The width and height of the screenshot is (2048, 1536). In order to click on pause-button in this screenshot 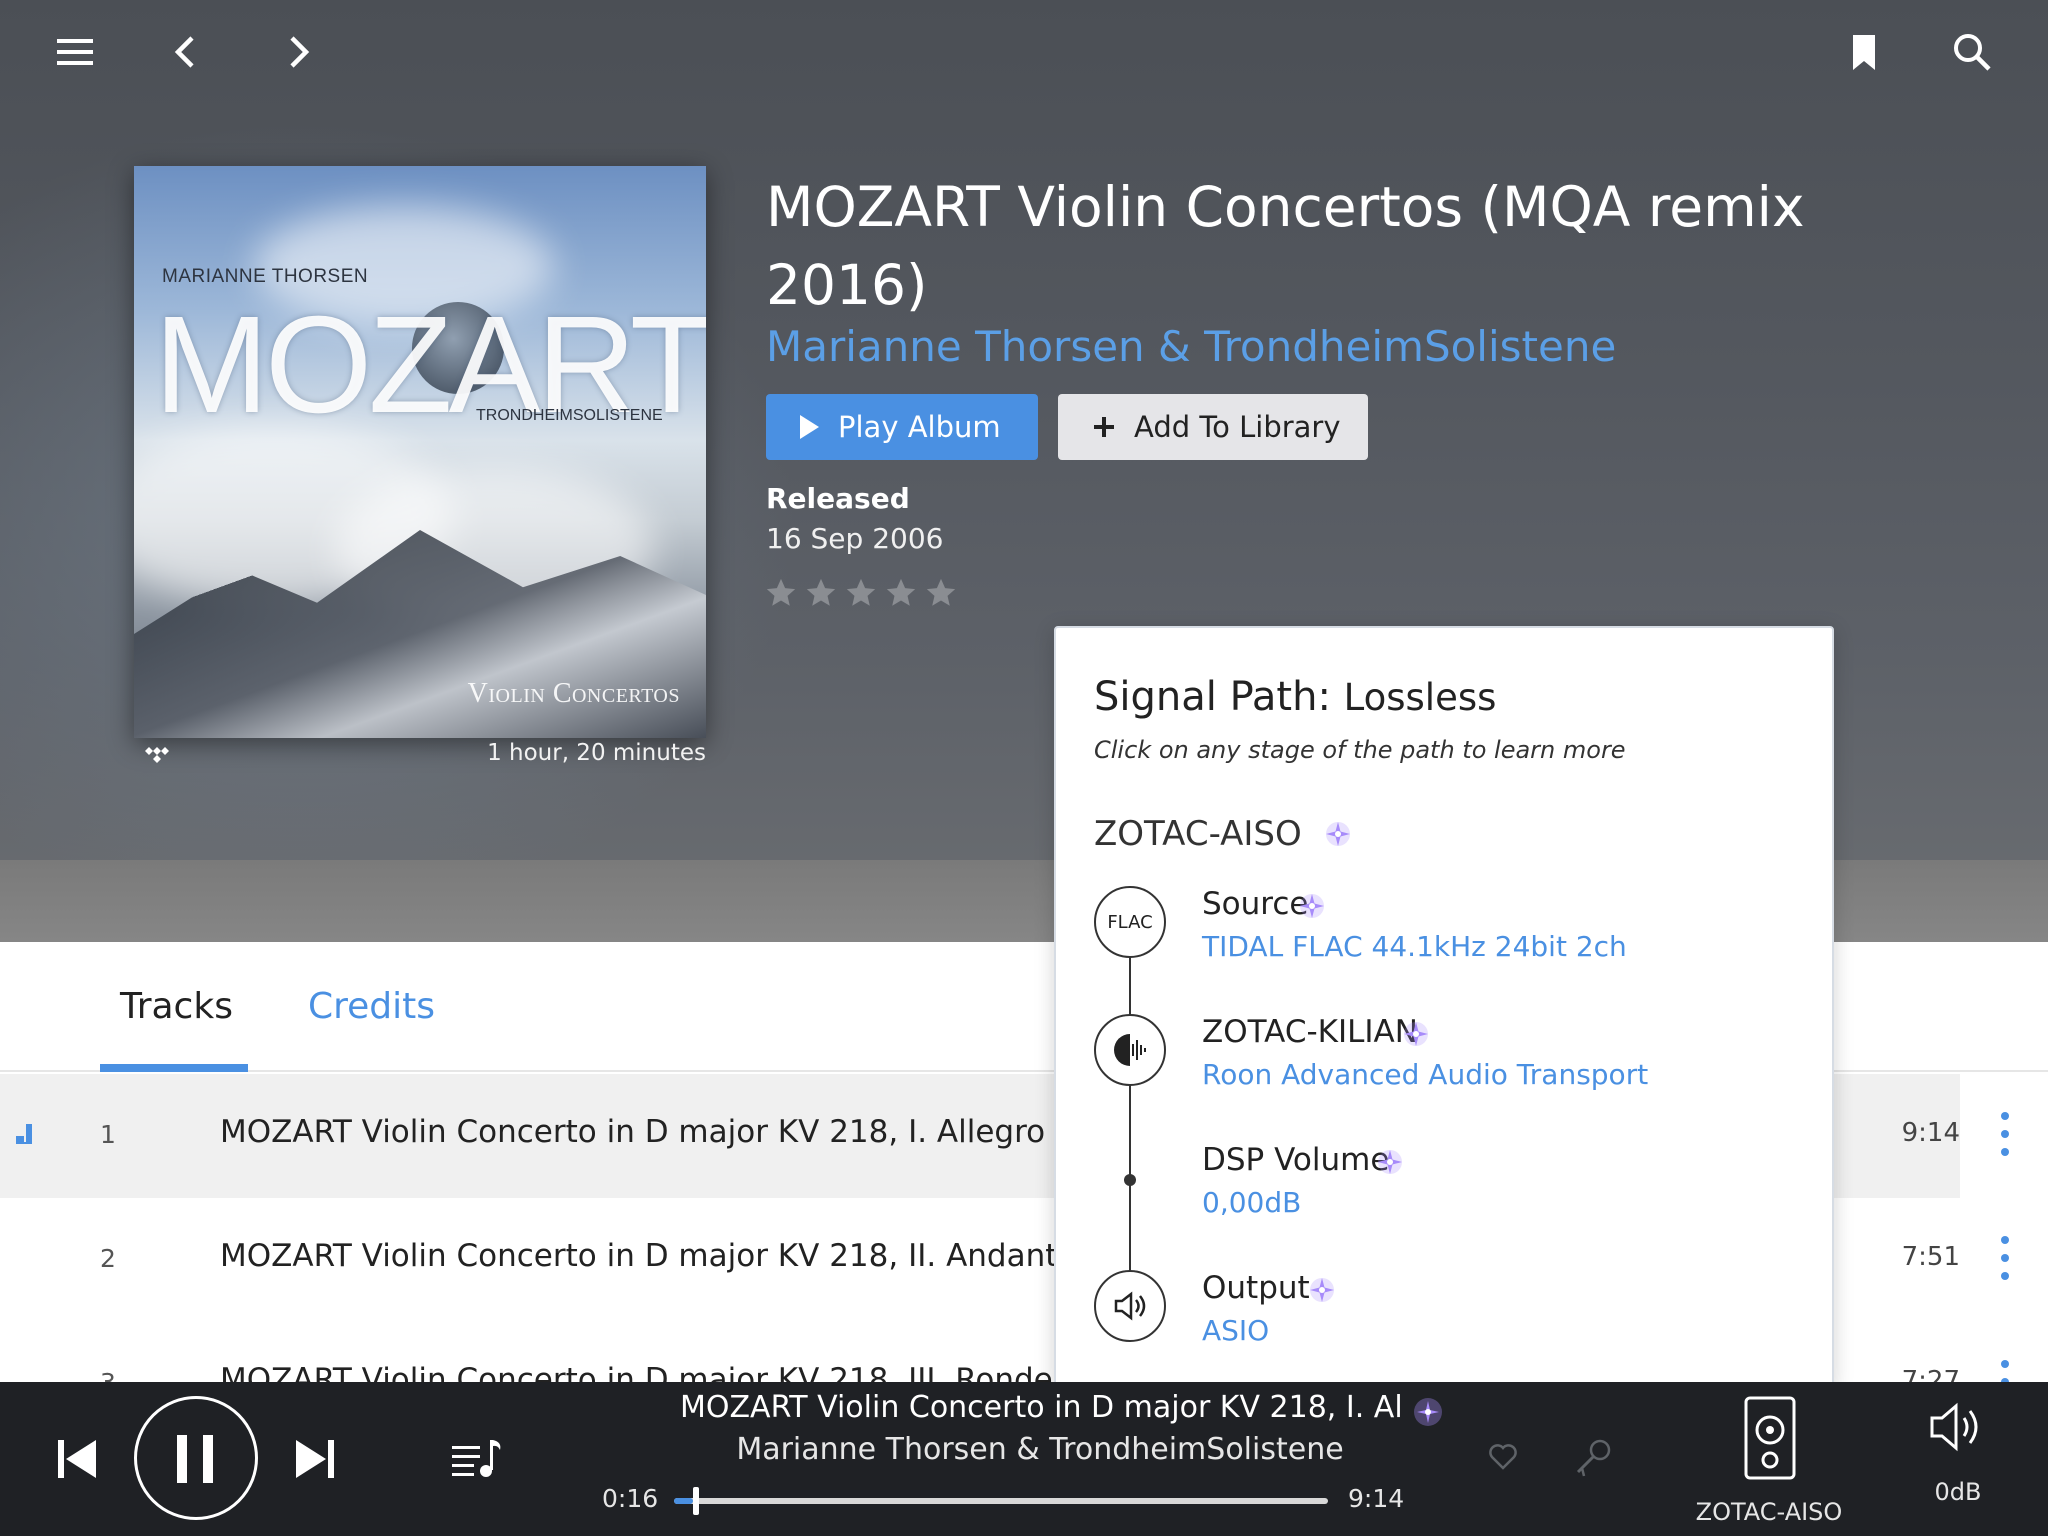, I will do `click(196, 1458)`.